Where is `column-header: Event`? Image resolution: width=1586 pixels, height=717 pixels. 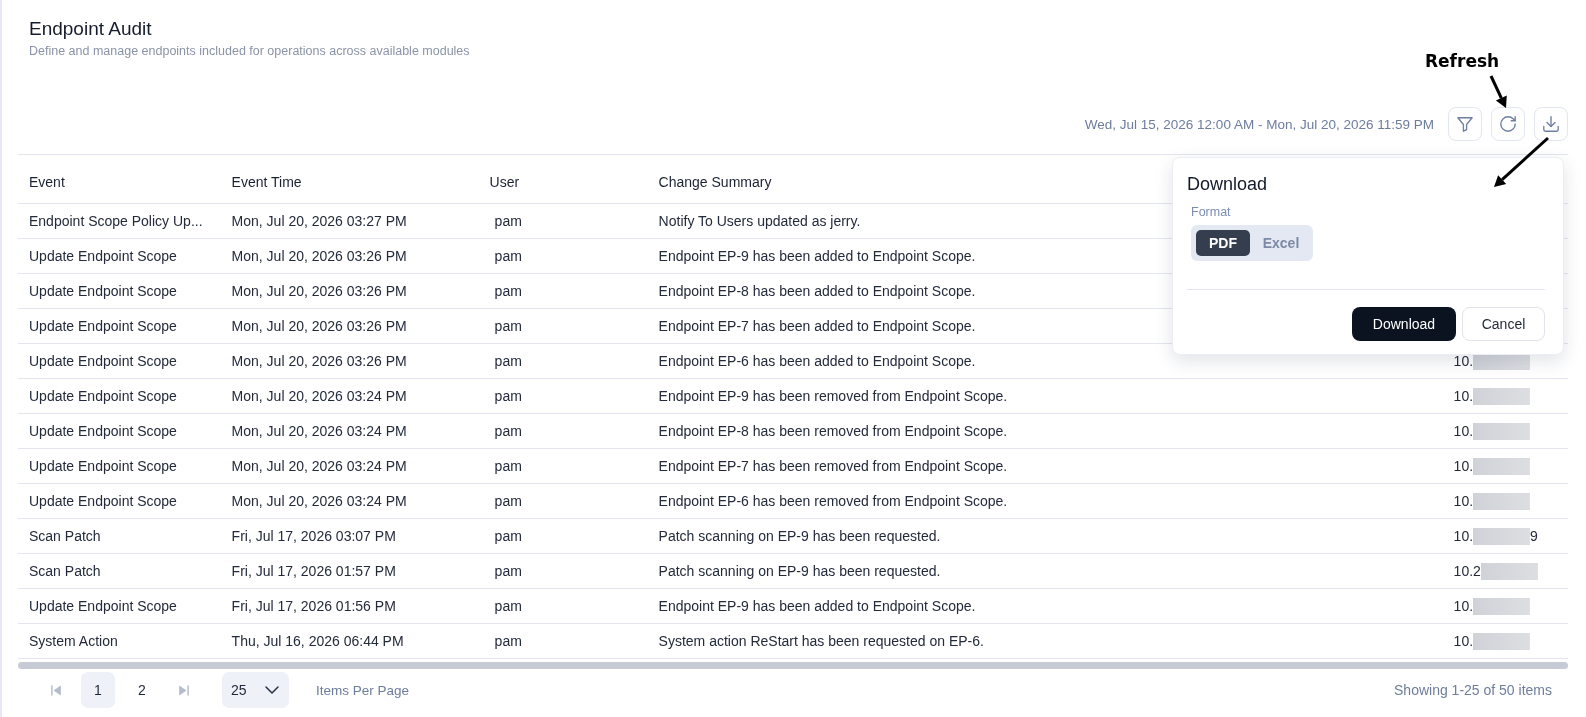
column-header: Event is located at coordinates (47, 182).